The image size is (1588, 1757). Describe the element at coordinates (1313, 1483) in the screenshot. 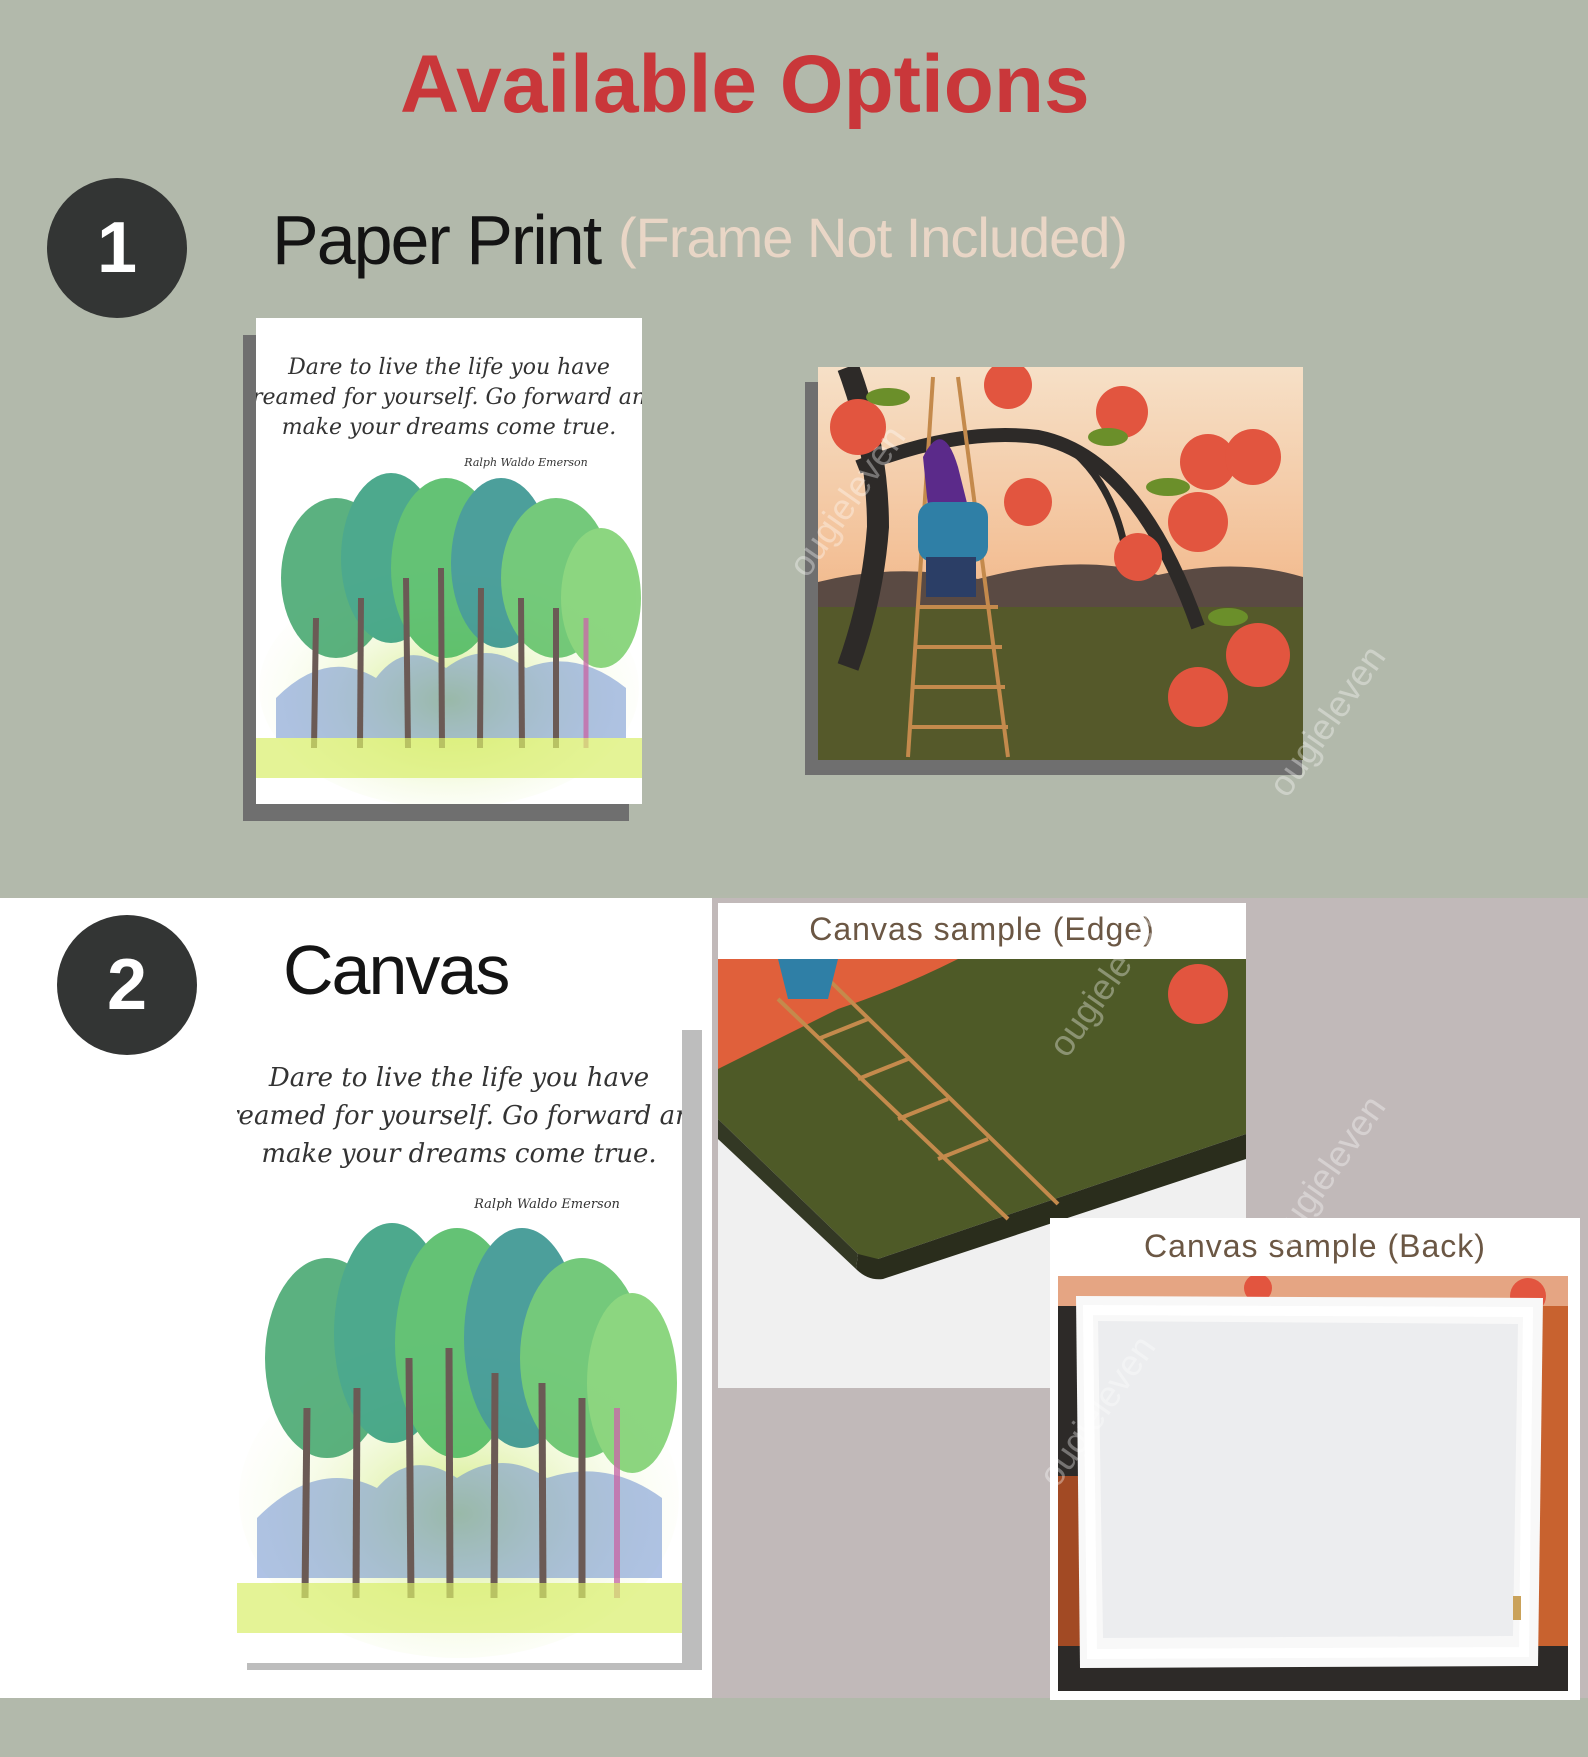

I see `canvas-back-illustration` at that location.